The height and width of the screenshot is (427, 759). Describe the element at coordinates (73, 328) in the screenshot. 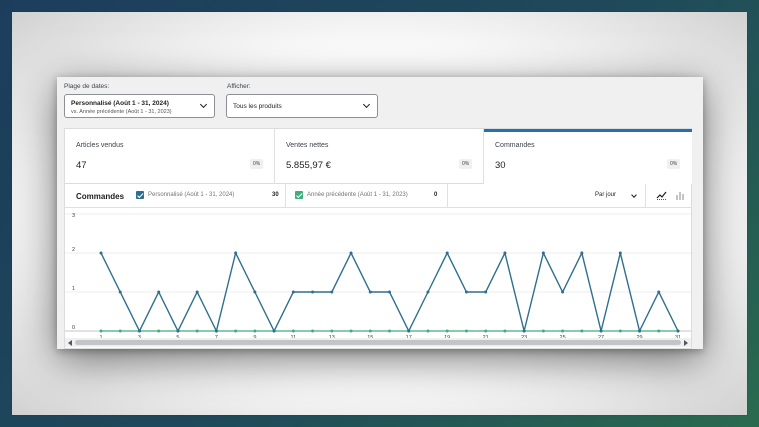

I see `y-tick-label: 0` at that location.